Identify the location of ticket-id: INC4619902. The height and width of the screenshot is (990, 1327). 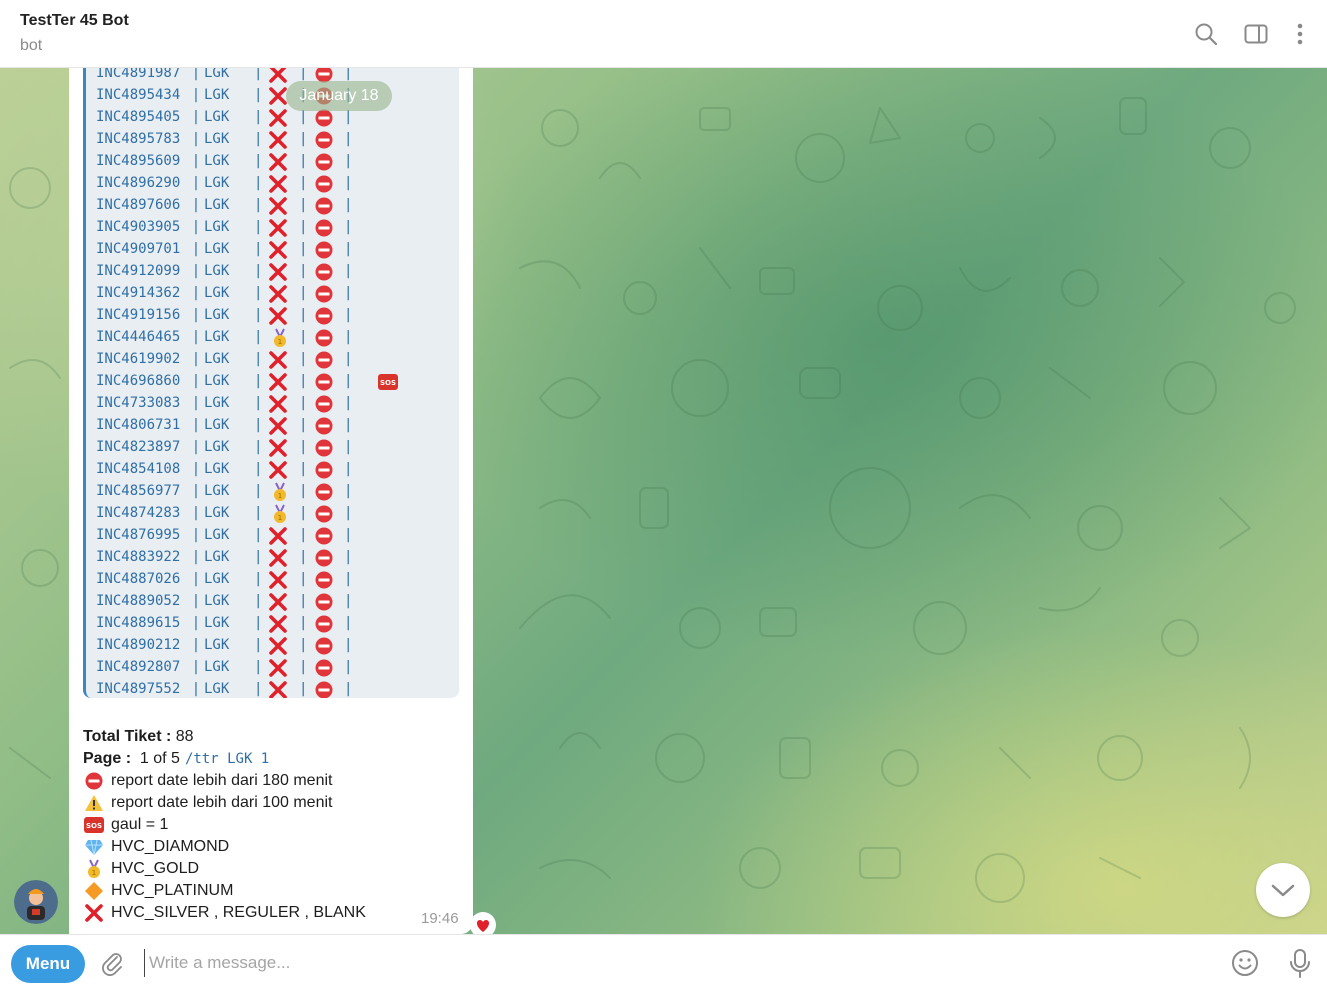
(138, 359).